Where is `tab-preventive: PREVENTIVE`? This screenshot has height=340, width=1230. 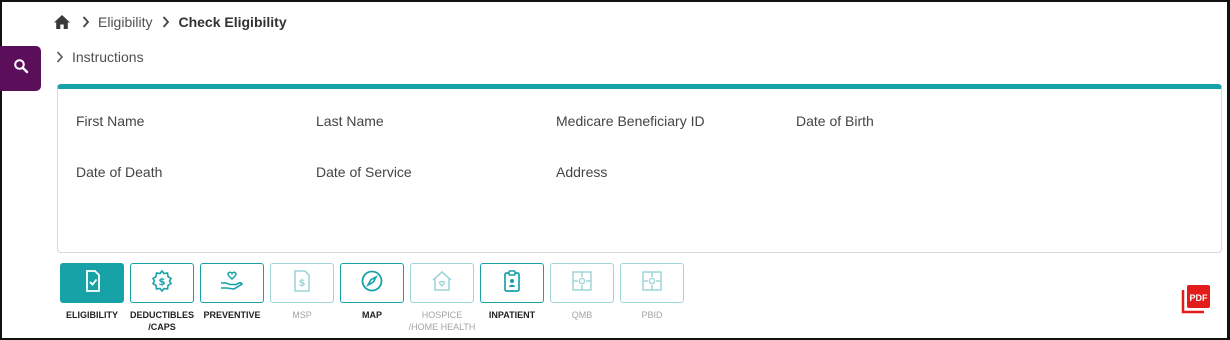
tab-preventive: PREVENTIVE is located at coordinates (232, 292).